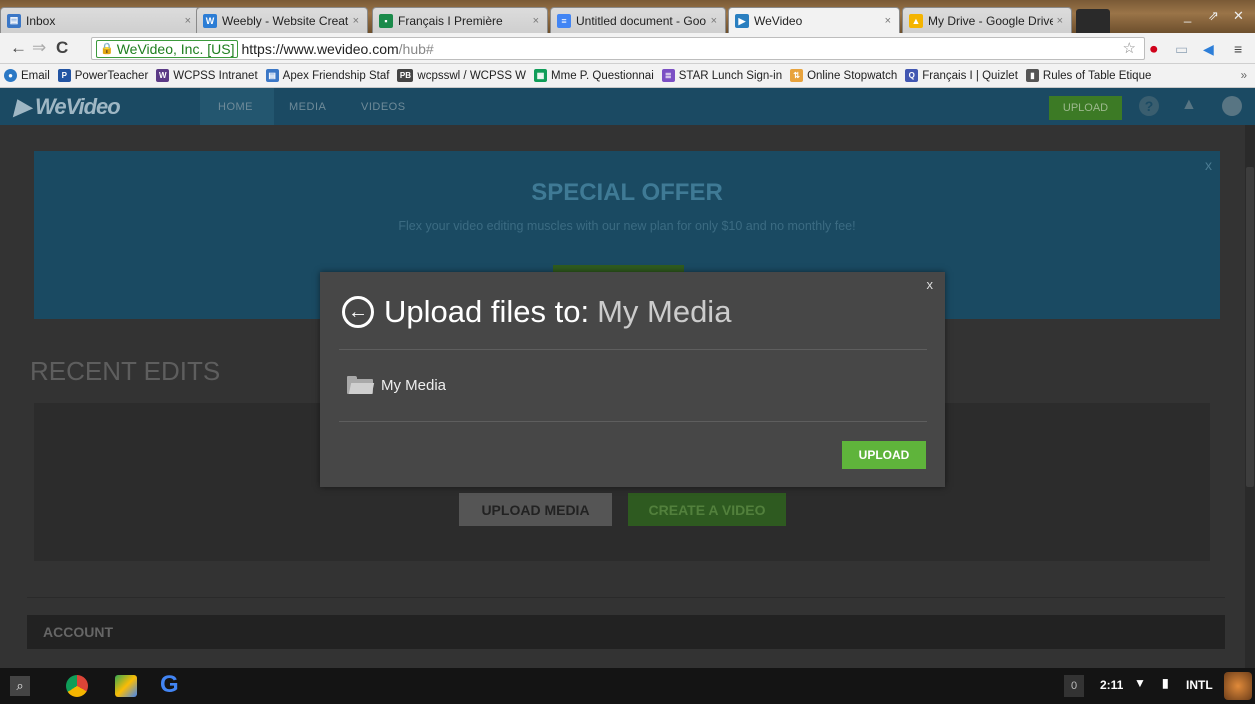  What do you see at coordinates (797, 75) in the screenshot?
I see `stopwatch-icon: ⇅` at bounding box center [797, 75].